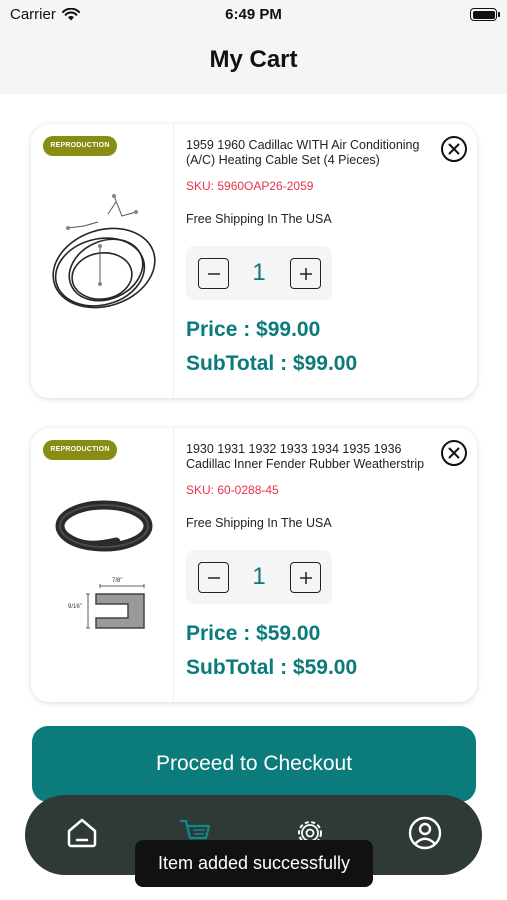 Image resolution: width=507 pixels, height=900 pixels. I want to click on product-sku: SKU: 5960OAP26-2059, so click(250, 186).